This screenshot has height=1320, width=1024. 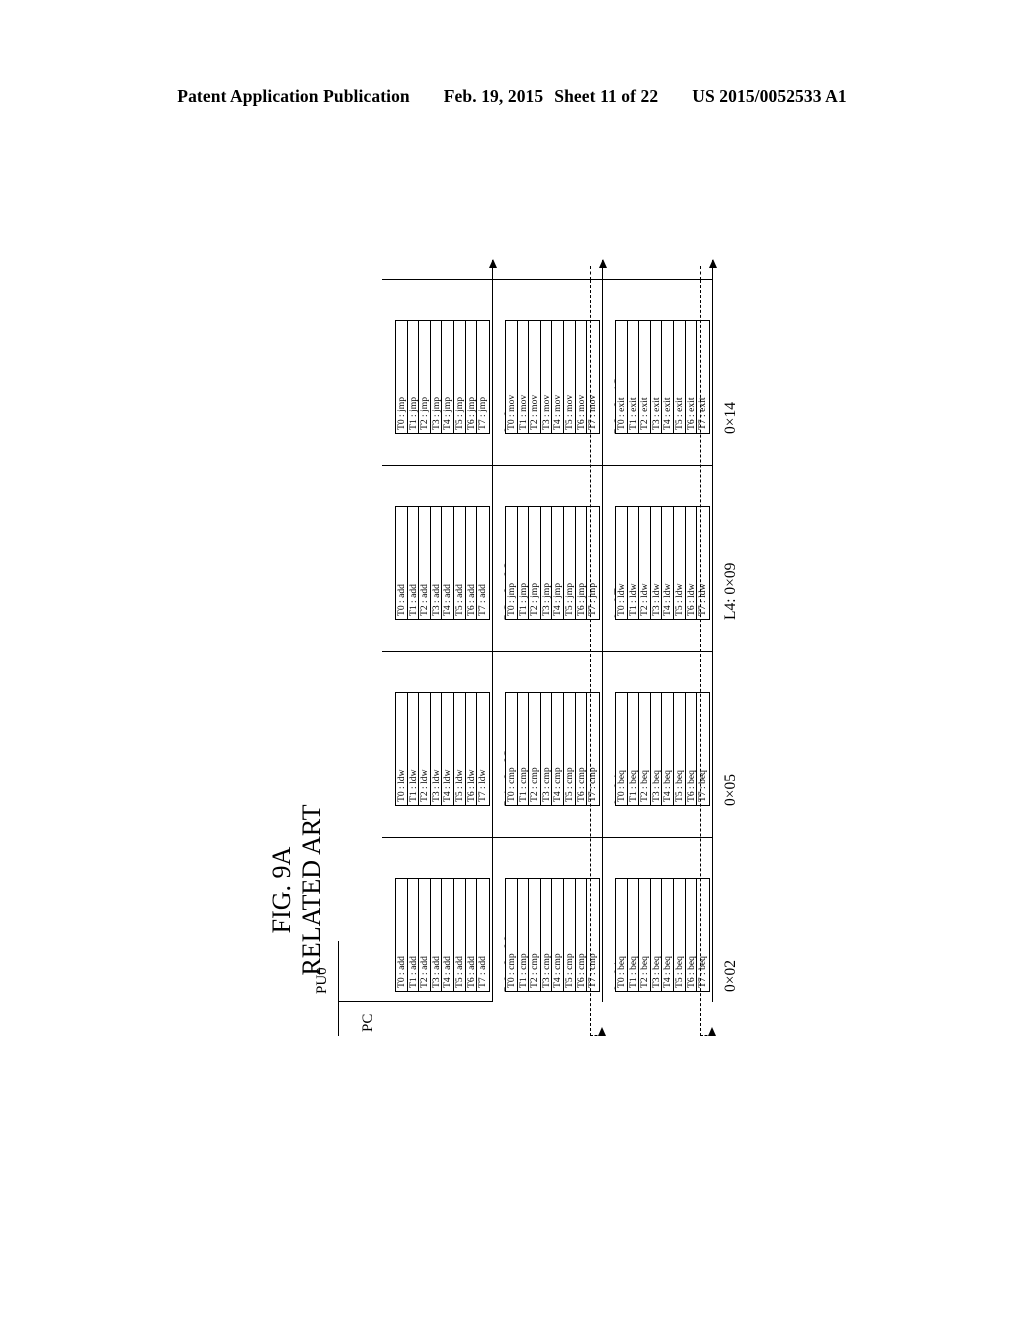 I want to click on thread-cell-t1: T1 : exit, so click(x=633, y=377).